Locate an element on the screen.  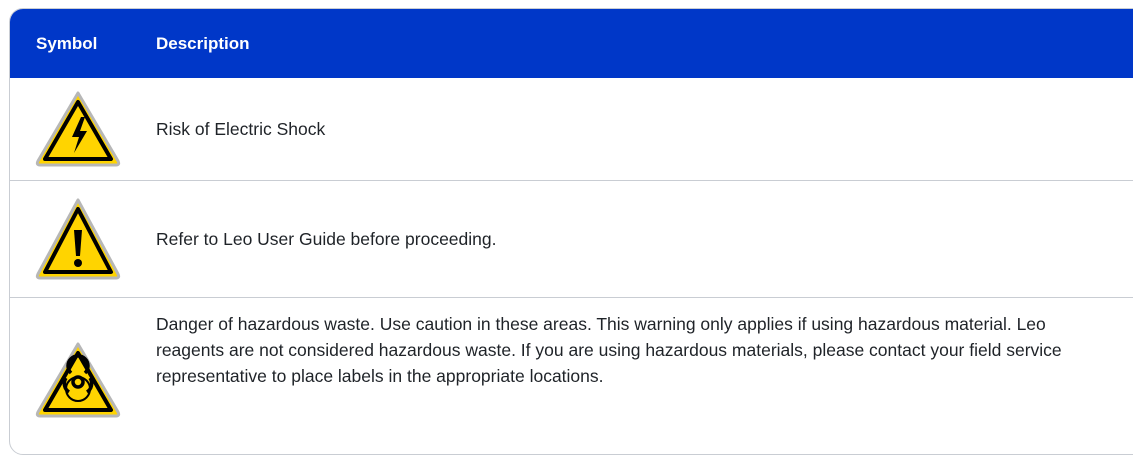
column-header-description: Description is located at coordinates (203, 43).